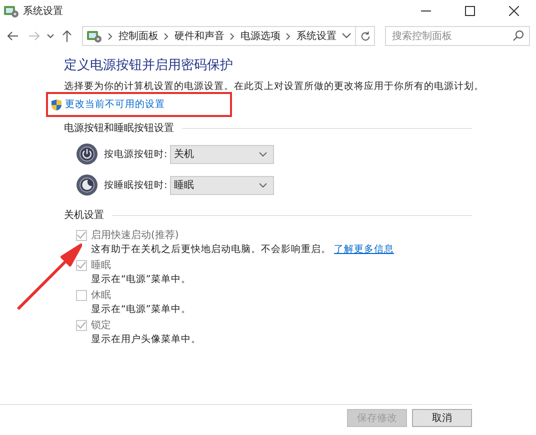 The width and height of the screenshot is (536, 435). What do you see at coordinates (514, 11) in the screenshot?
I see `close-icon` at bounding box center [514, 11].